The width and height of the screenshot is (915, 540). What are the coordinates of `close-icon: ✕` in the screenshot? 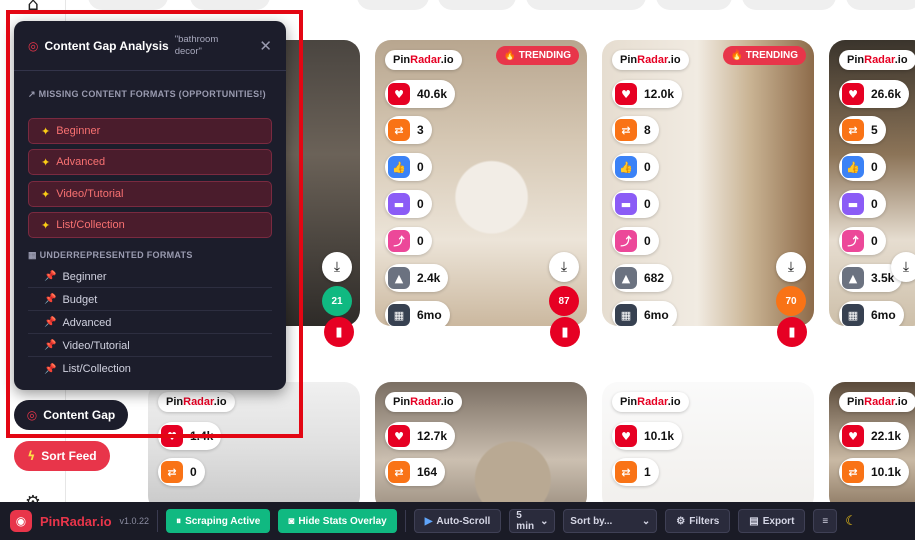 It's located at (265, 46).